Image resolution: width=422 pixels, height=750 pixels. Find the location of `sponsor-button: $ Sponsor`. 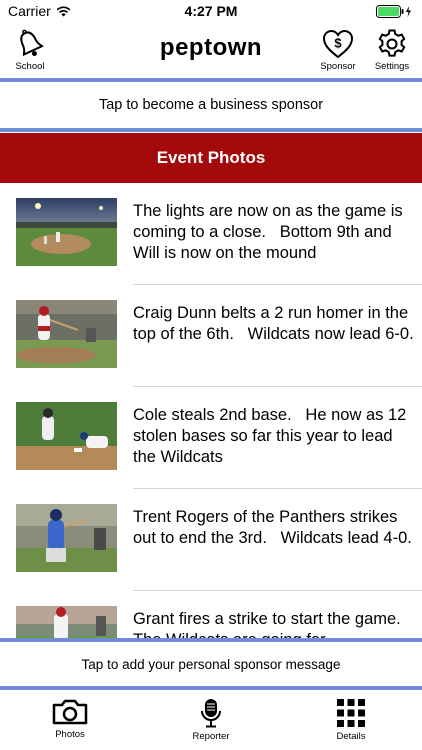

sponsor-button: $ Sponsor is located at coordinates (338, 50).